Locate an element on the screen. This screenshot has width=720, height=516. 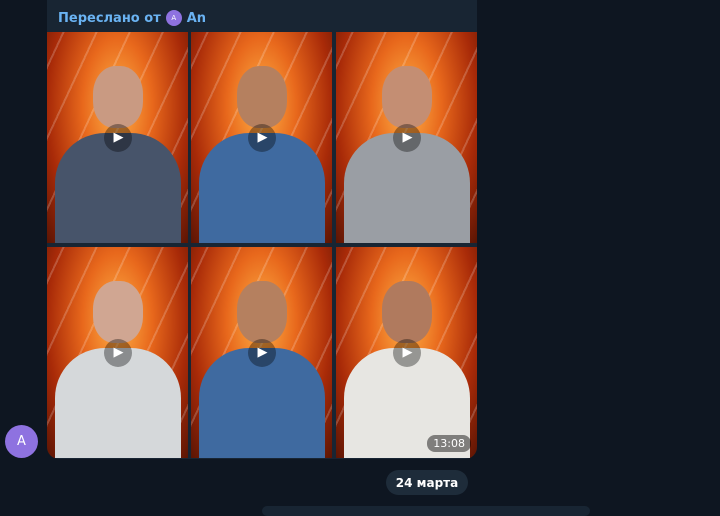
video-duration: 13:08 is located at coordinates (449, 443).